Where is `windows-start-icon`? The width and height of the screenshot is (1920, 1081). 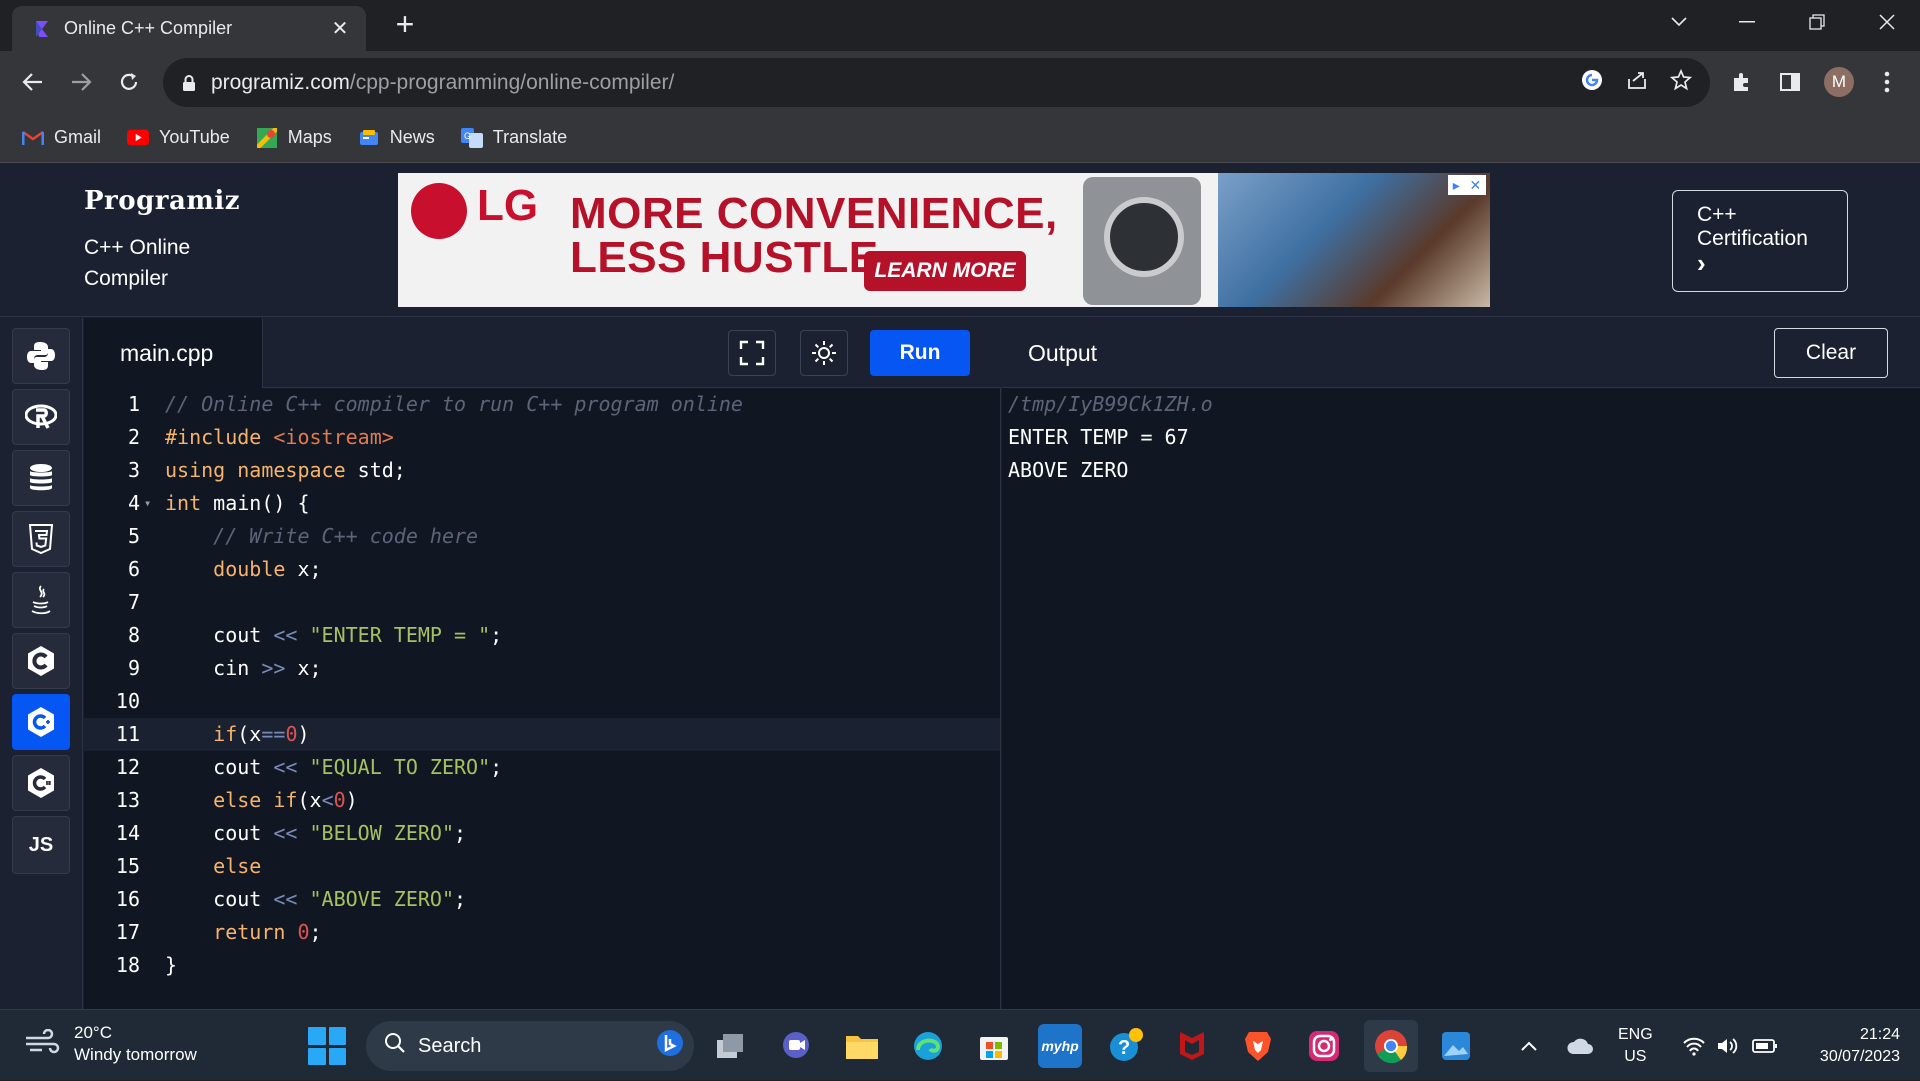
windows-start-icon is located at coordinates (327, 1046).